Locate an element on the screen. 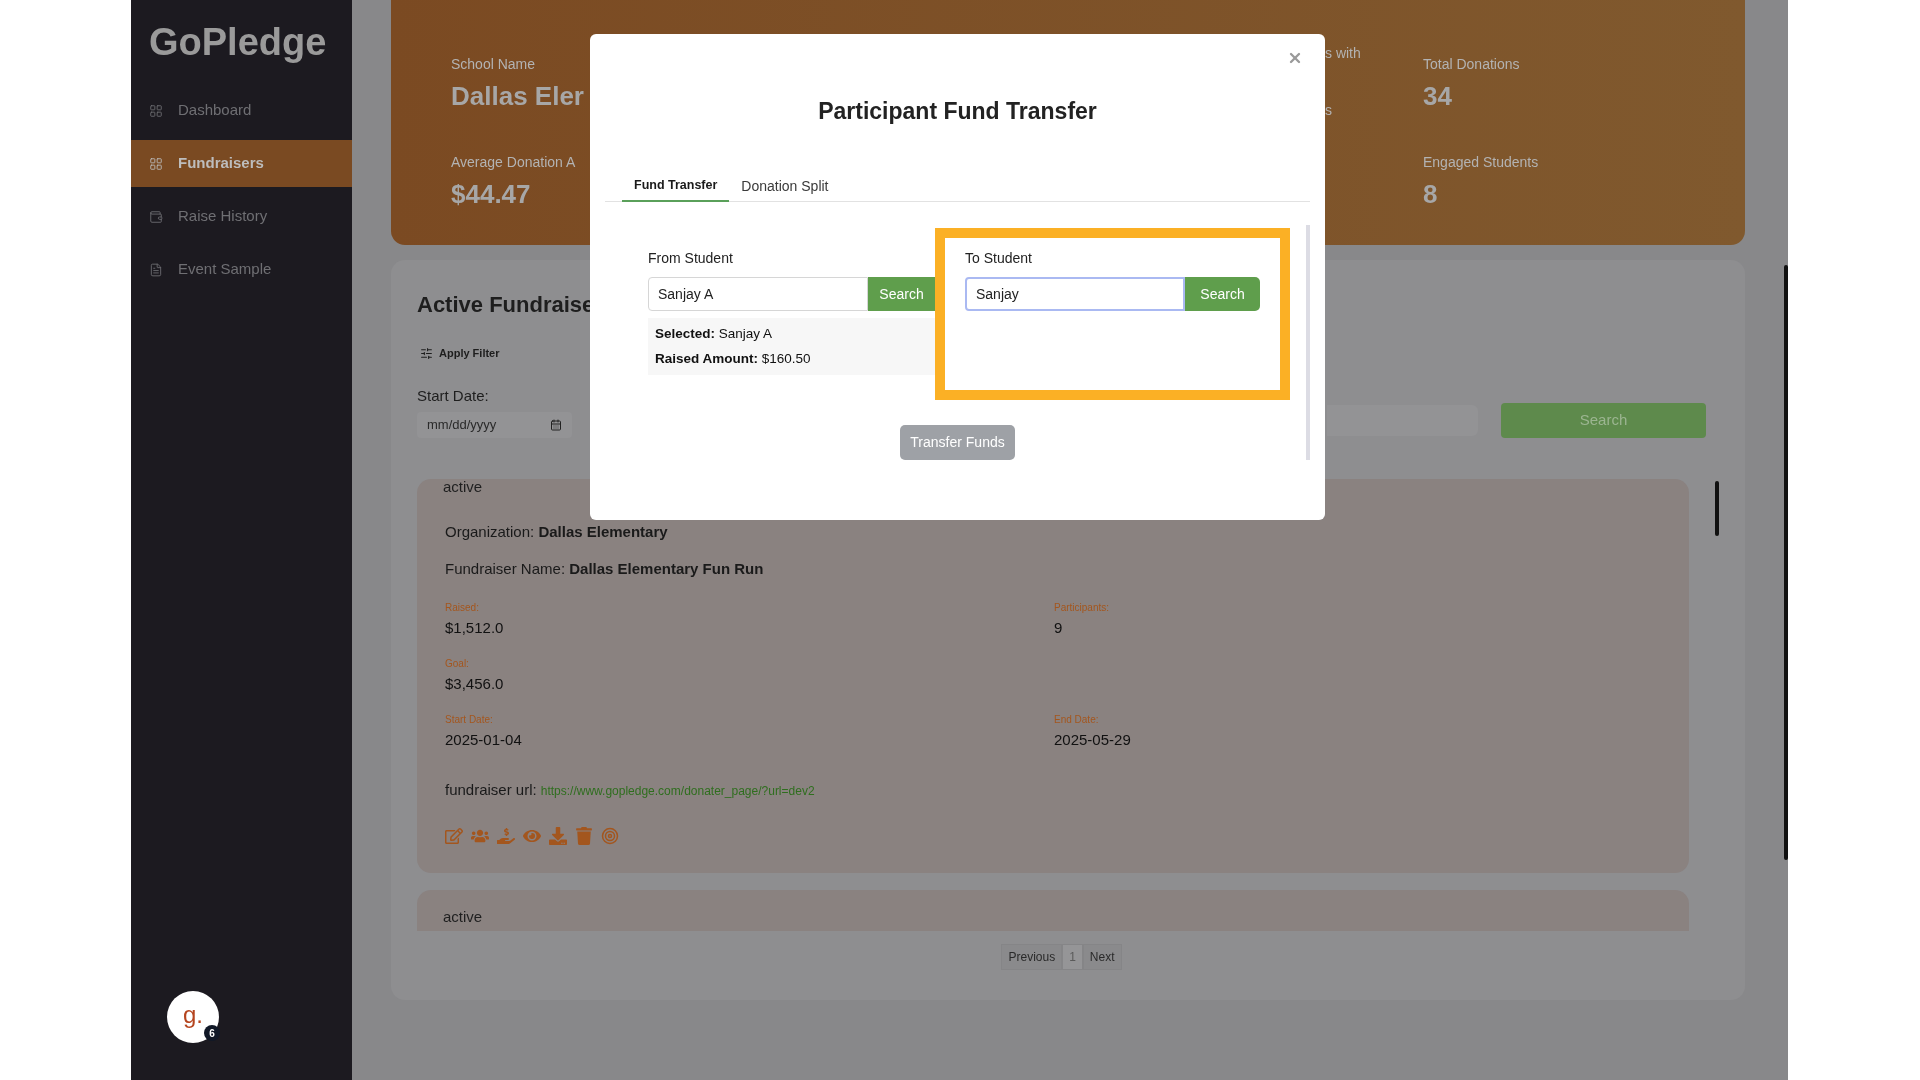  download-icon is located at coordinates (558, 835).